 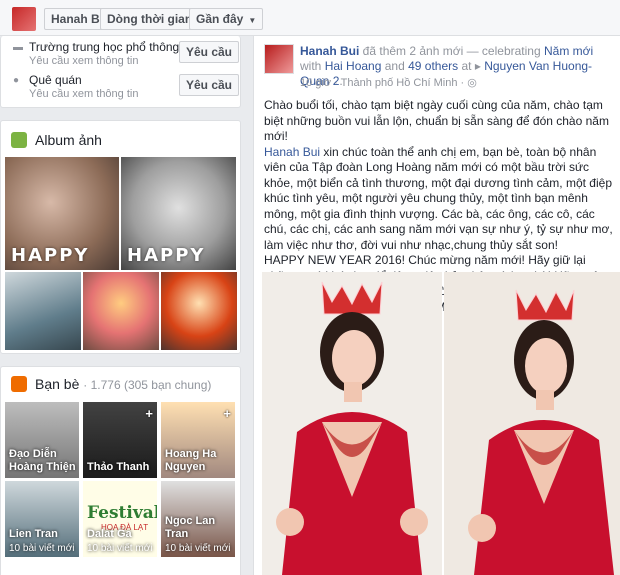 What do you see at coordinates (18, 47) in the screenshot?
I see `school-icon: ▬` at bounding box center [18, 47].